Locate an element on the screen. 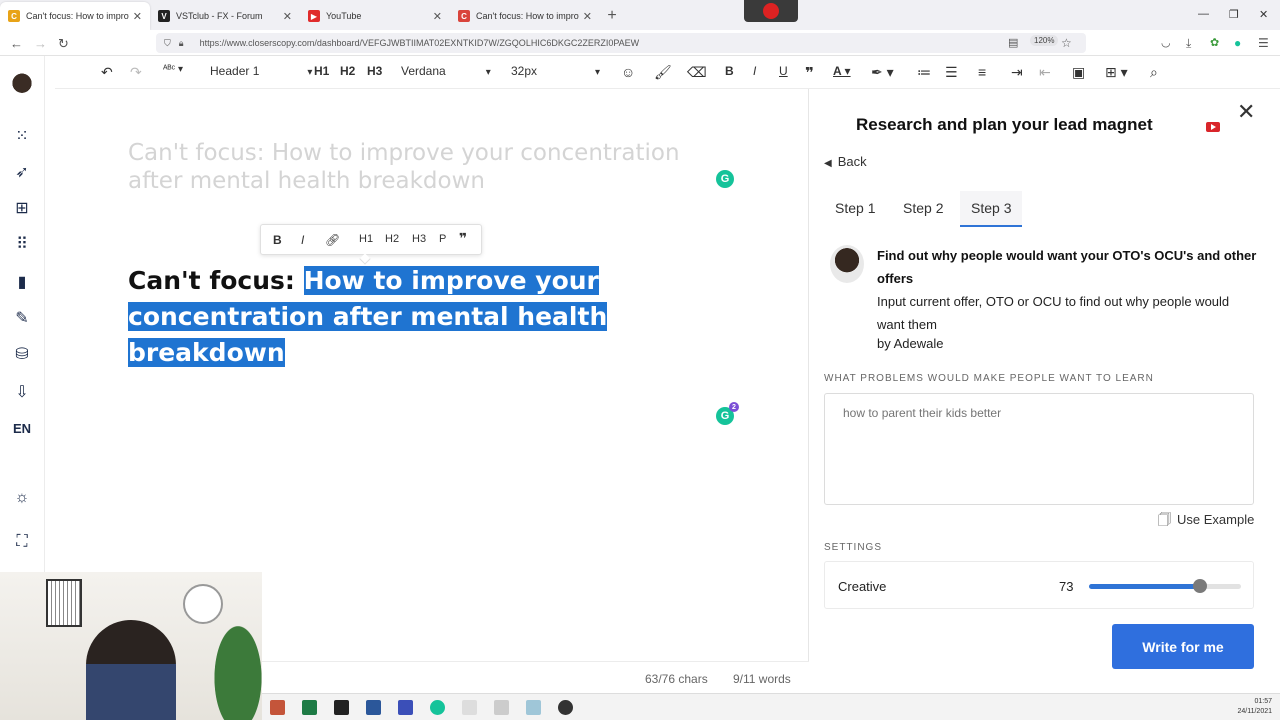 The width and height of the screenshot is (1280, 720). bold-button: B is located at coordinates (729, 71).